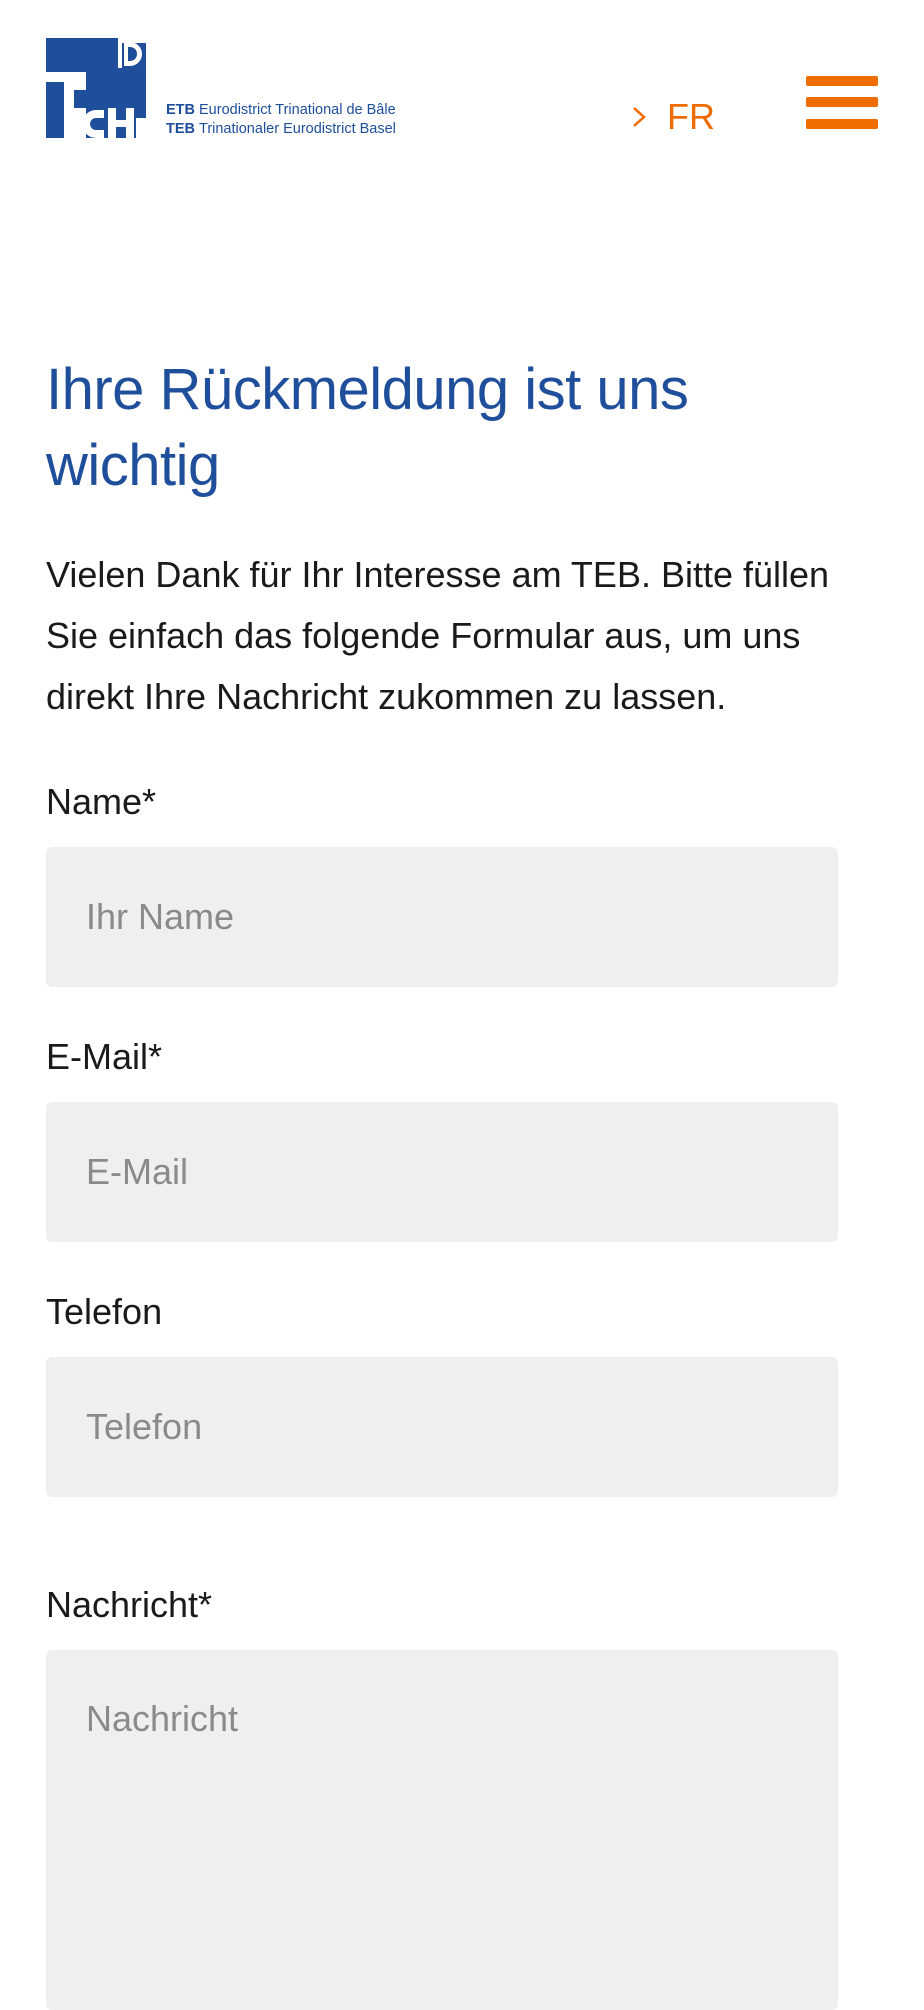 The width and height of the screenshot is (924, 2010). I want to click on phone-input, so click(442, 1427).